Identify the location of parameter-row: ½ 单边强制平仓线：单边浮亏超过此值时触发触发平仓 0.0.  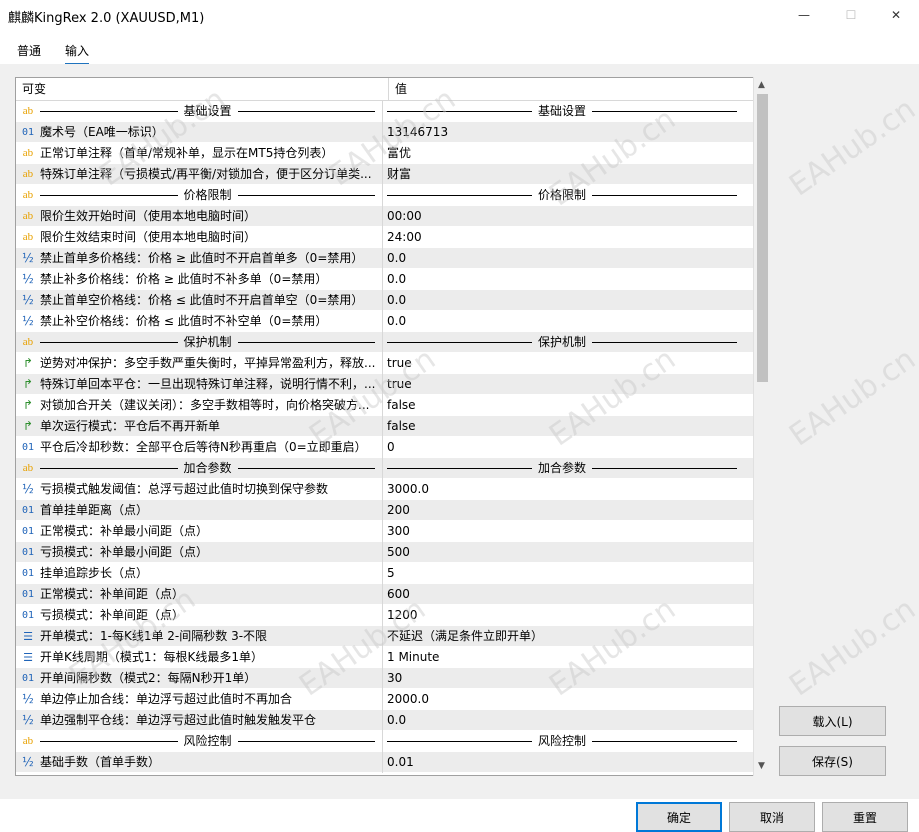
(385, 720).